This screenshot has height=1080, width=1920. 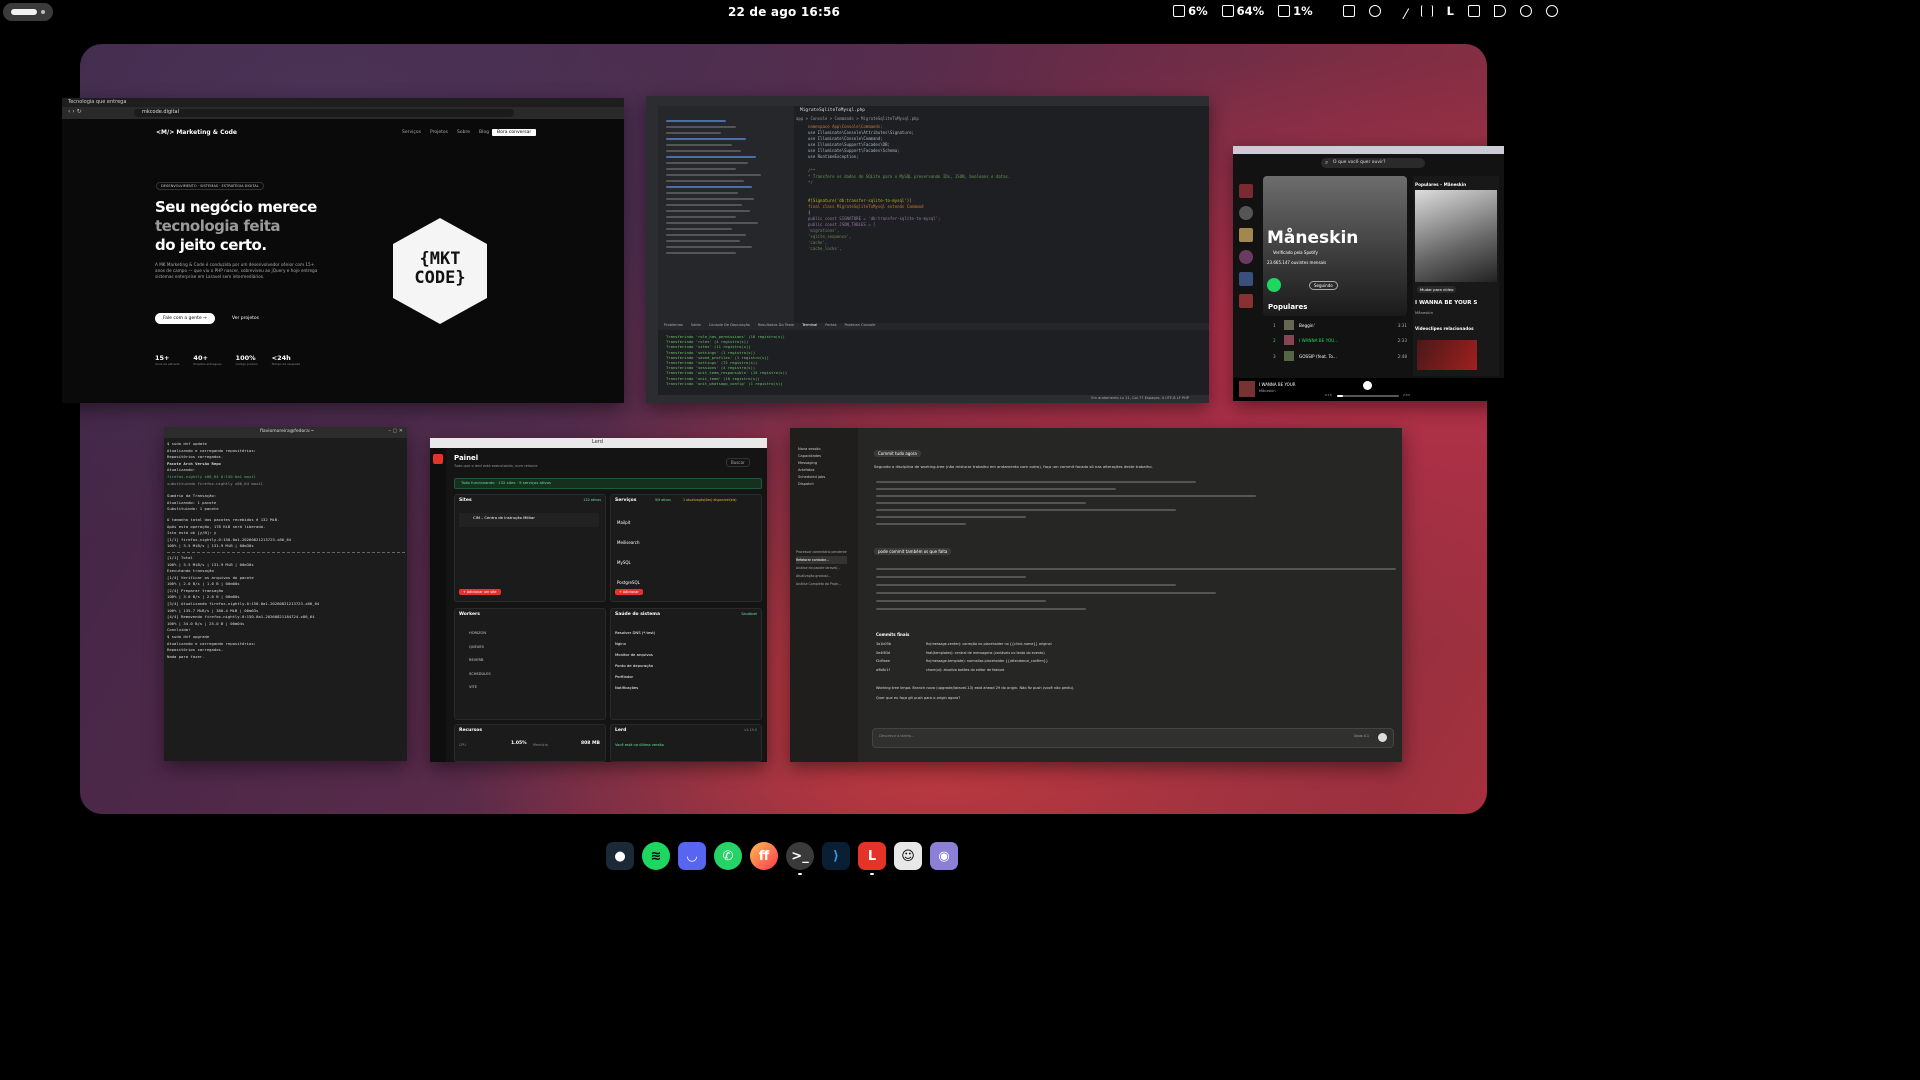 I want to click on site-nav: Serviços Projetos Sobre Blog, so click(x=445, y=132).